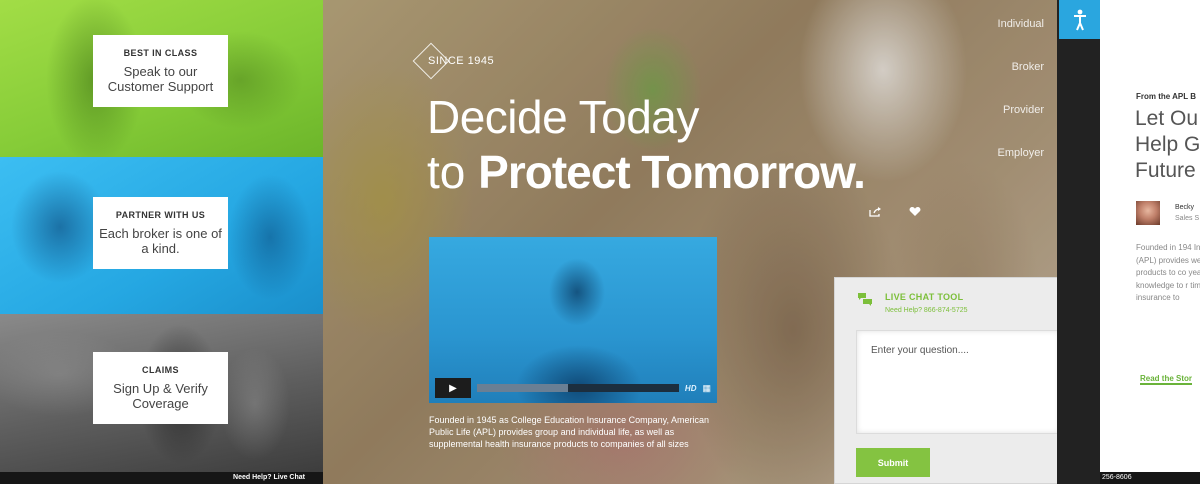  Describe the element at coordinates (573, 320) in the screenshot. I see `video-player: ▶ HD ▦` at that location.